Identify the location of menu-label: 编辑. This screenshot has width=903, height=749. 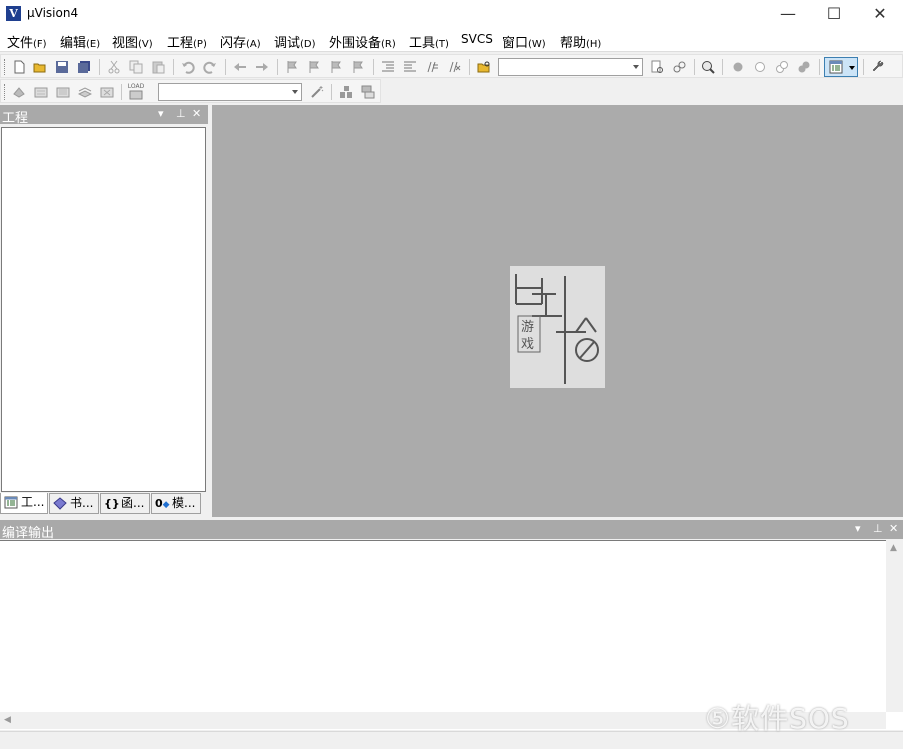
(73, 43).